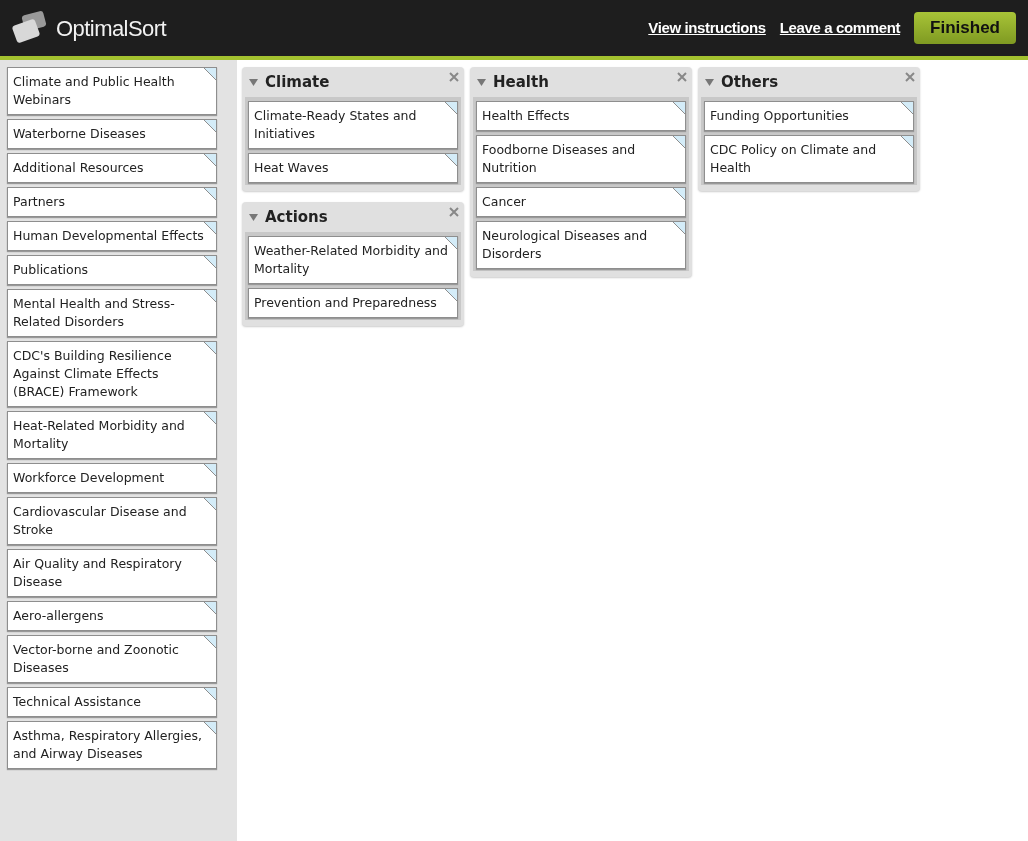  Describe the element at coordinates (30, 28) in the screenshot. I see `cards-logo-icon` at that location.